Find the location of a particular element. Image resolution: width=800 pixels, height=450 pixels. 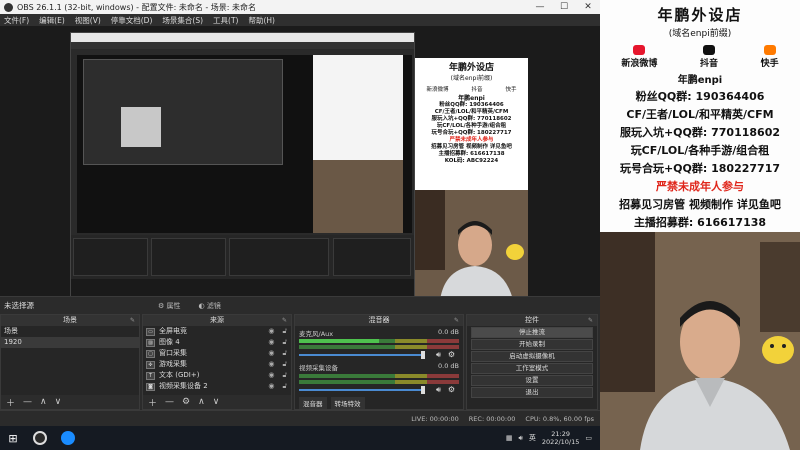

exit-button: 退出 is located at coordinates (532, 392).